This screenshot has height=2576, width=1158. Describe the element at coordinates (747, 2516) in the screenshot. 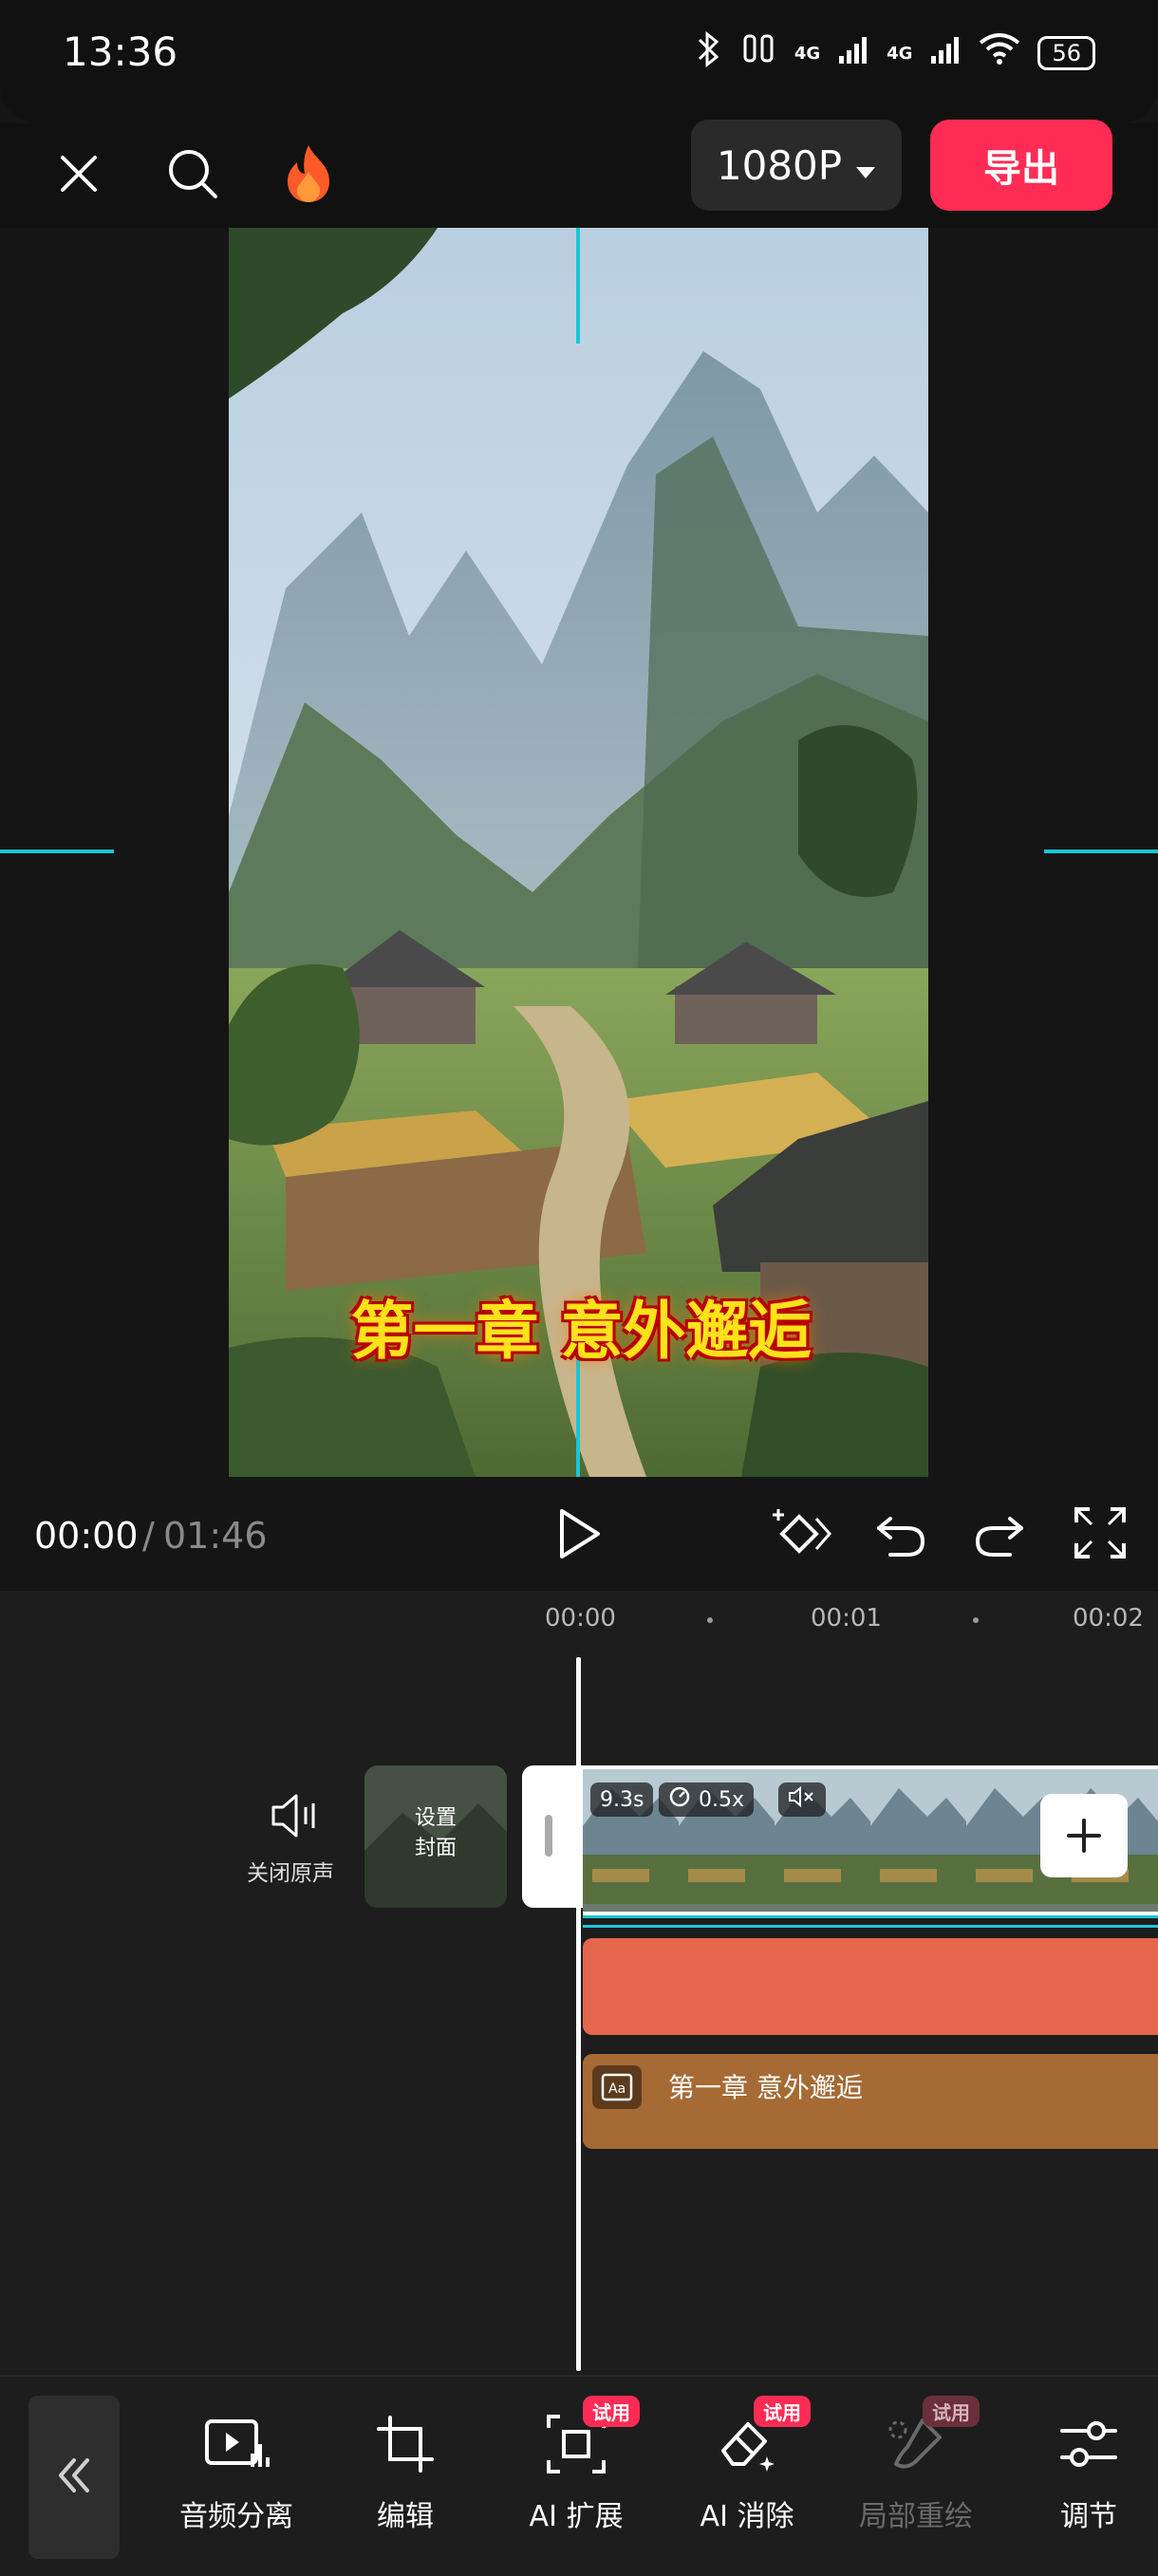

I see `tool-label: AI 消除` at that location.